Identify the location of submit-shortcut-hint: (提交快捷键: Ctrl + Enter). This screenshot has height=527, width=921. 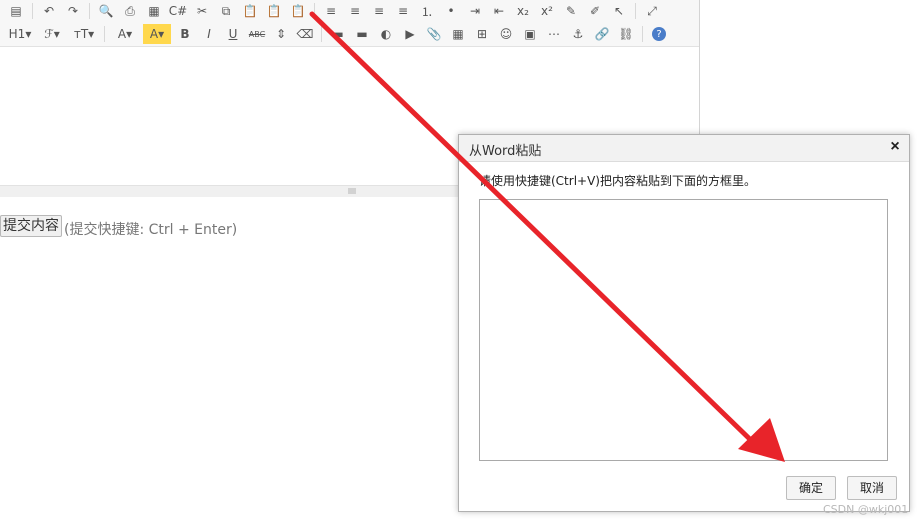
(151, 230).